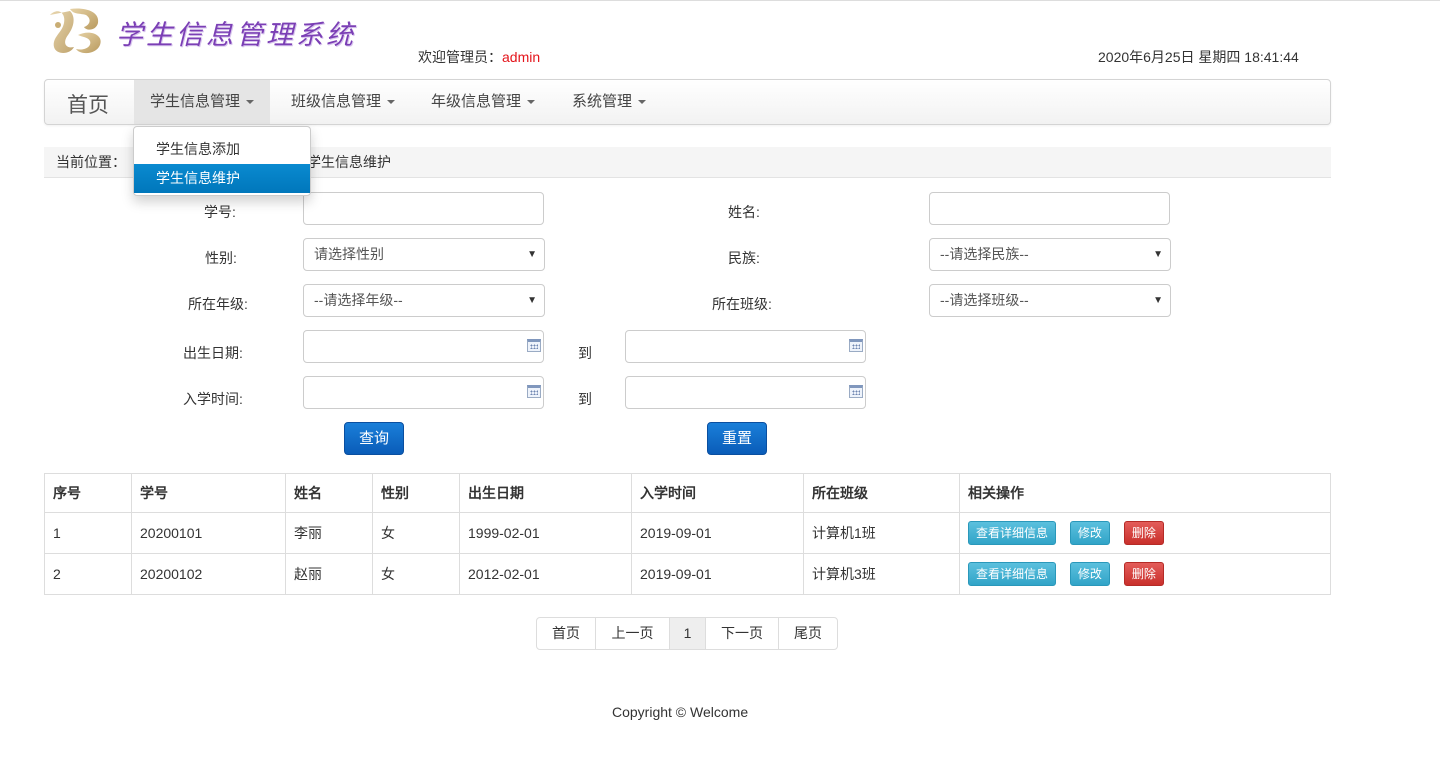 The height and width of the screenshot is (764, 1440). Describe the element at coordinates (602, 101) in the screenshot. I see `nav-system-management-label: 系统管理` at that location.